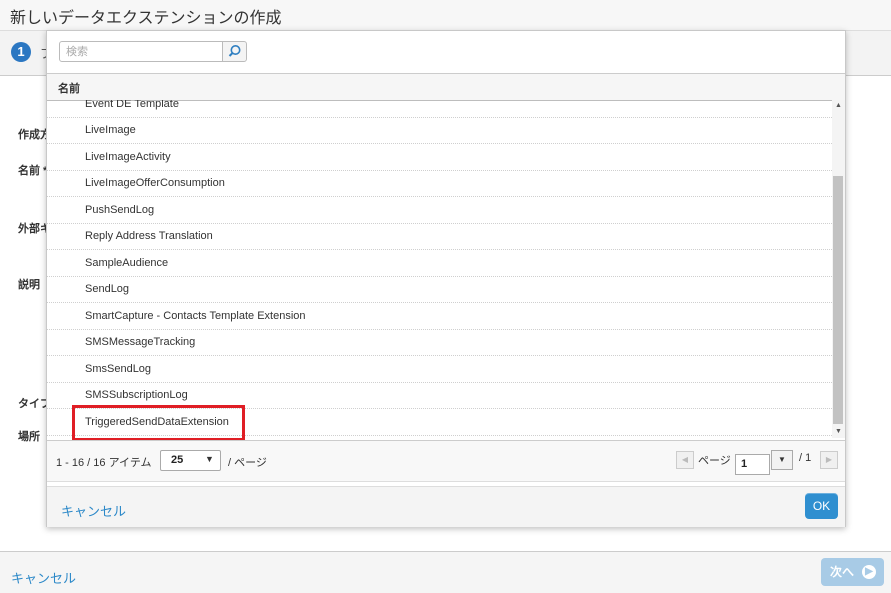 The height and width of the screenshot is (593, 891). Describe the element at coordinates (446, 506) in the screenshot. I see `dialog-footer: キャンセル OK` at that location.